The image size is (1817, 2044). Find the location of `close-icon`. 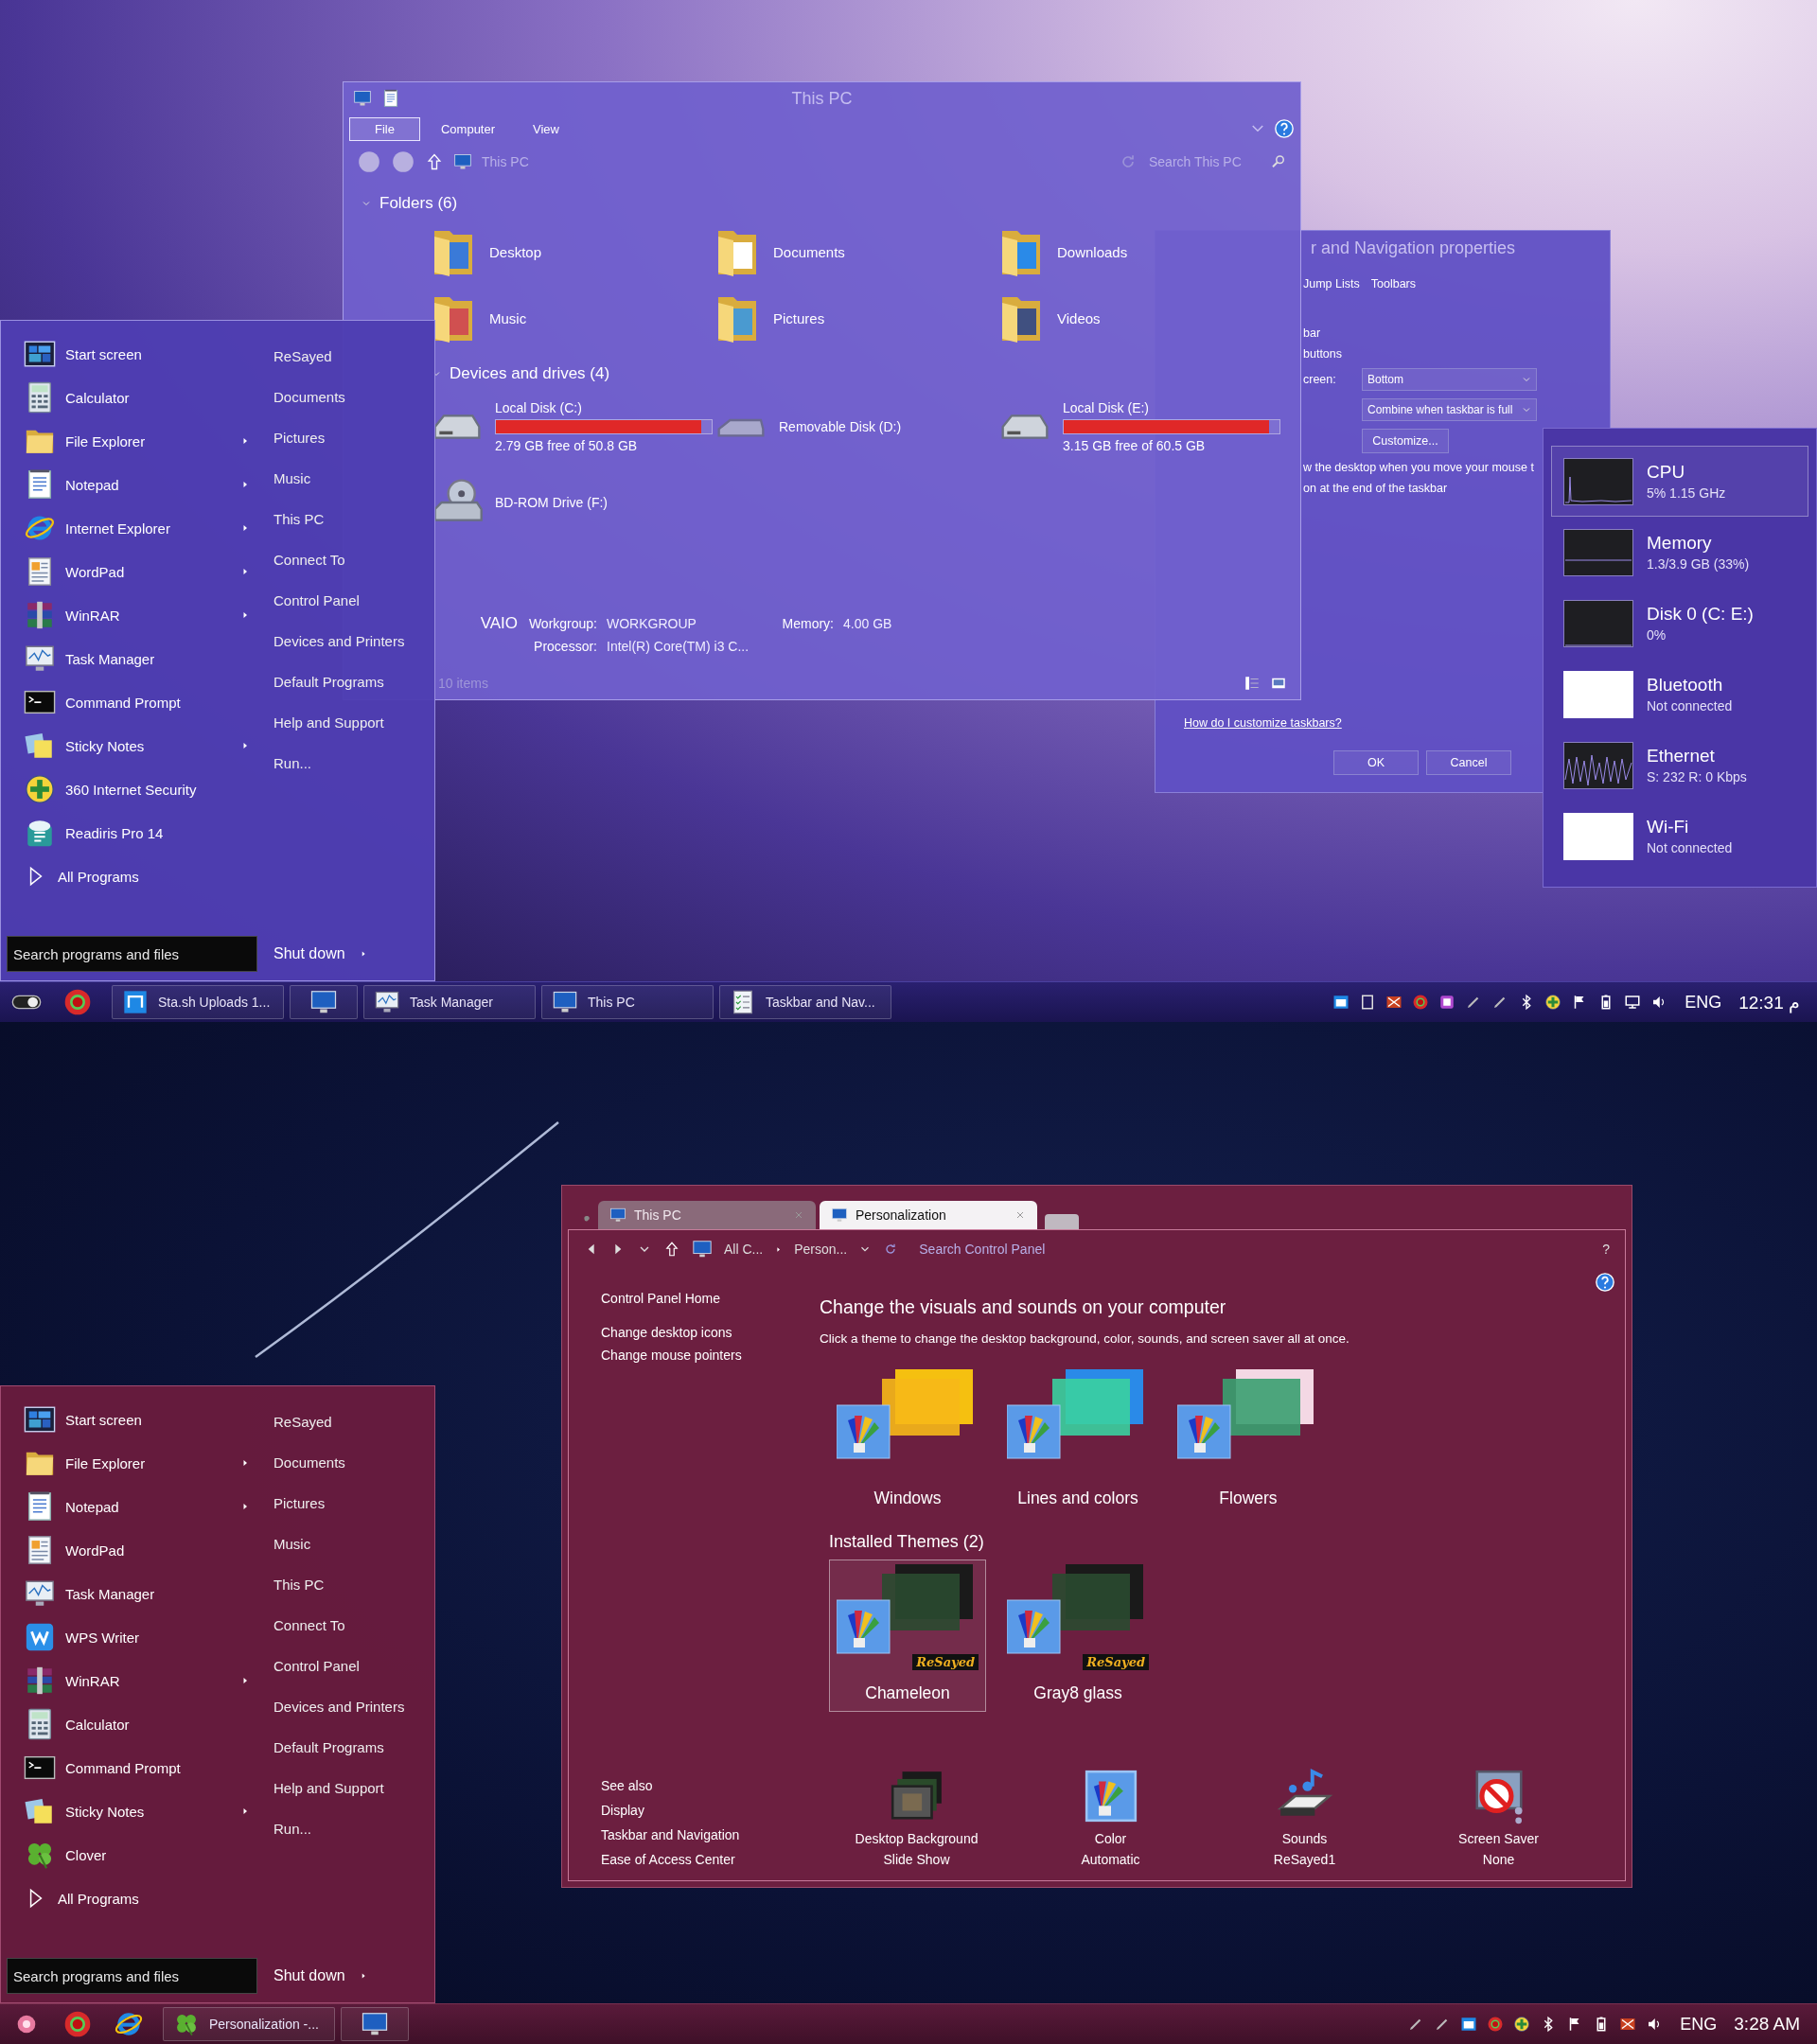

close-icon is located at coordinates (1020, 1215).